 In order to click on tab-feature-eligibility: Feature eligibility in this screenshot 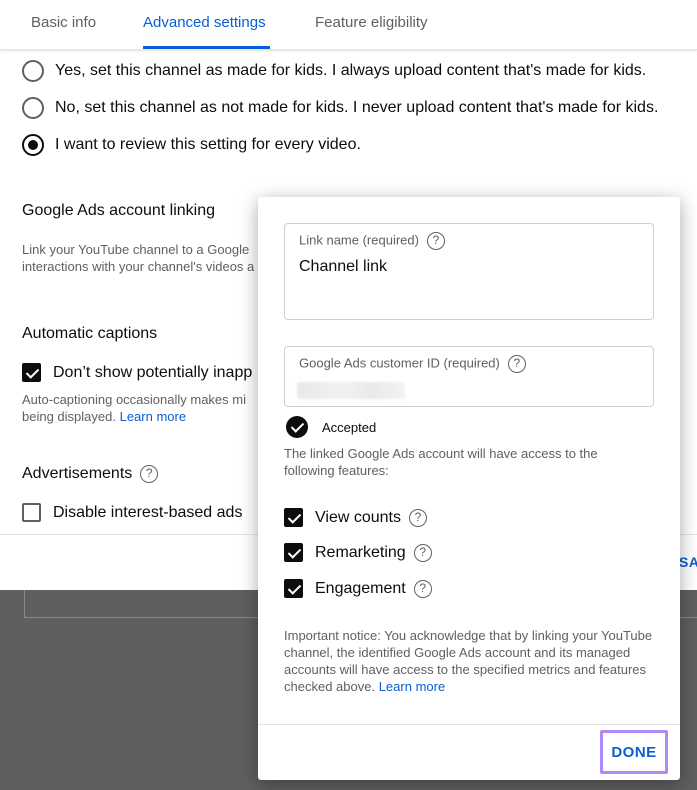, I will do `click(371, 22)`.